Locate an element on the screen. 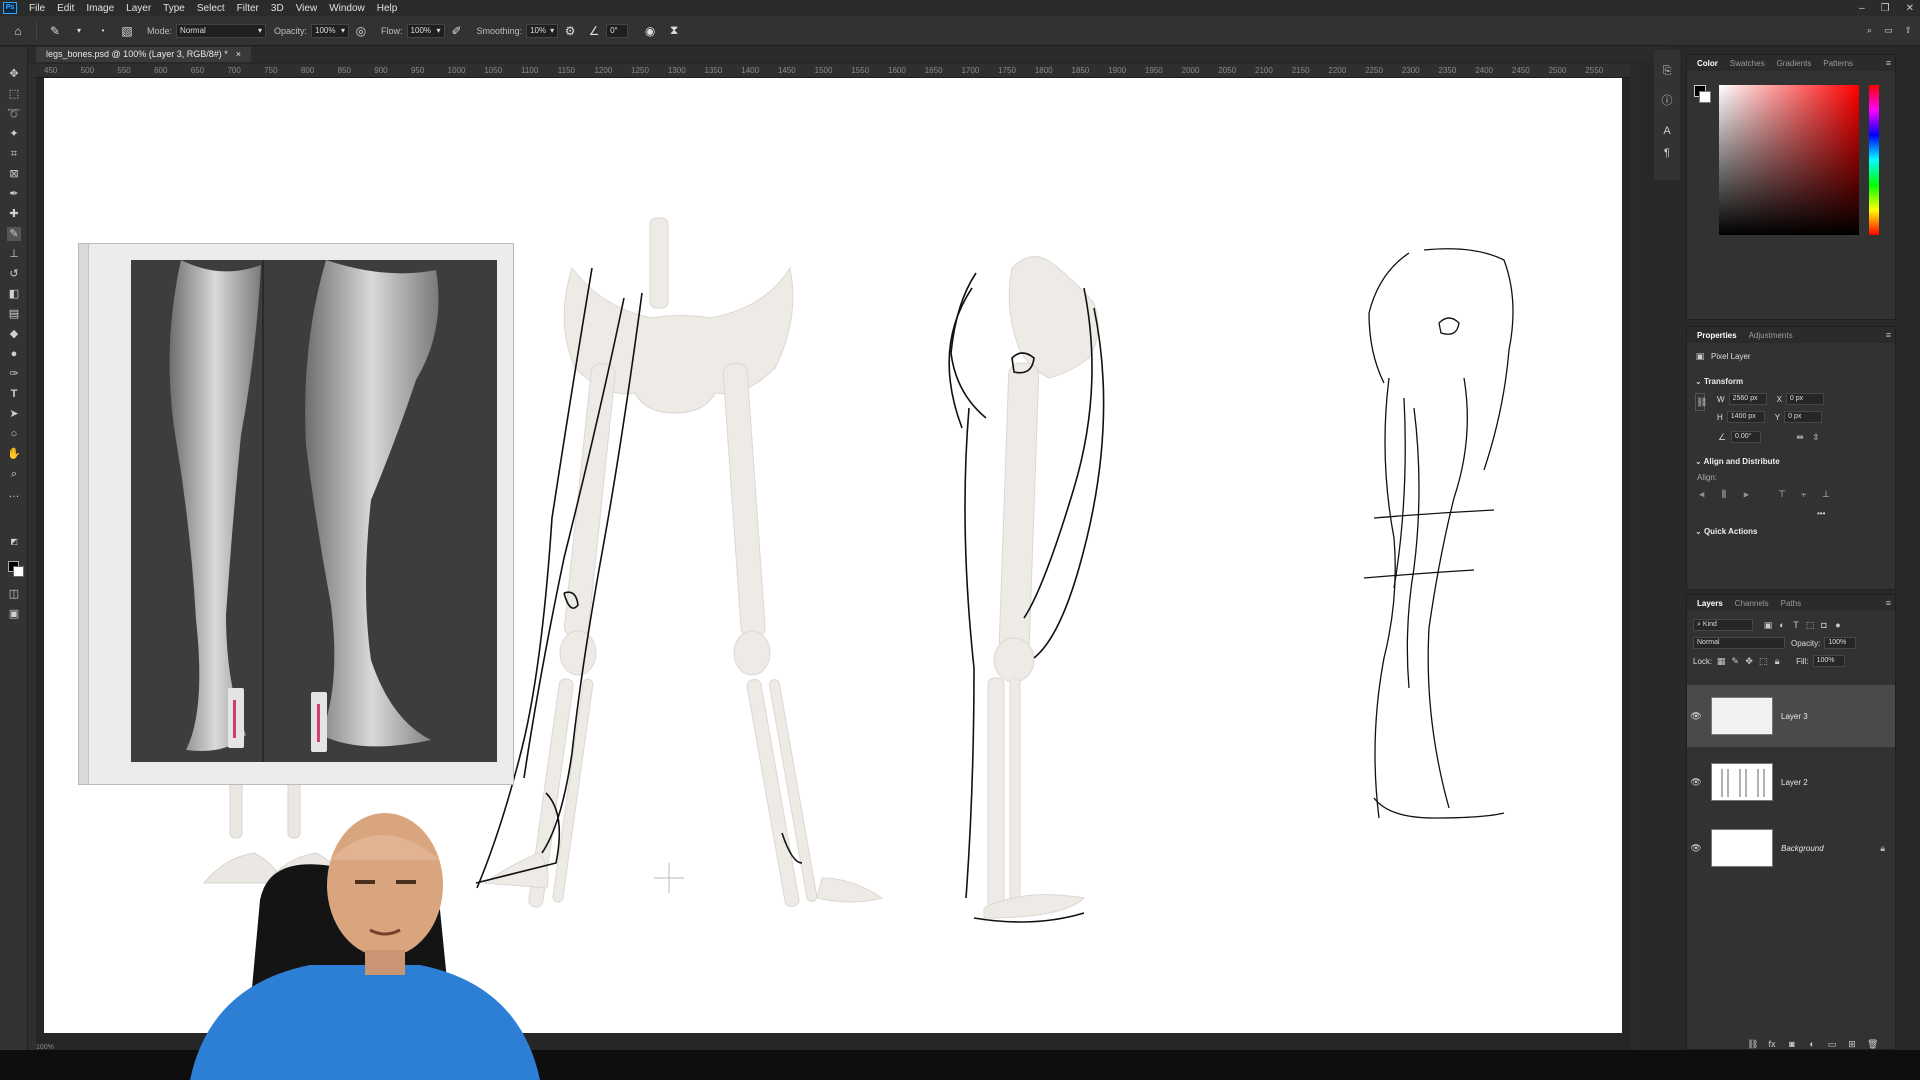  new-layer-icon: ⊞ is located at coordinates (1852, 1044).